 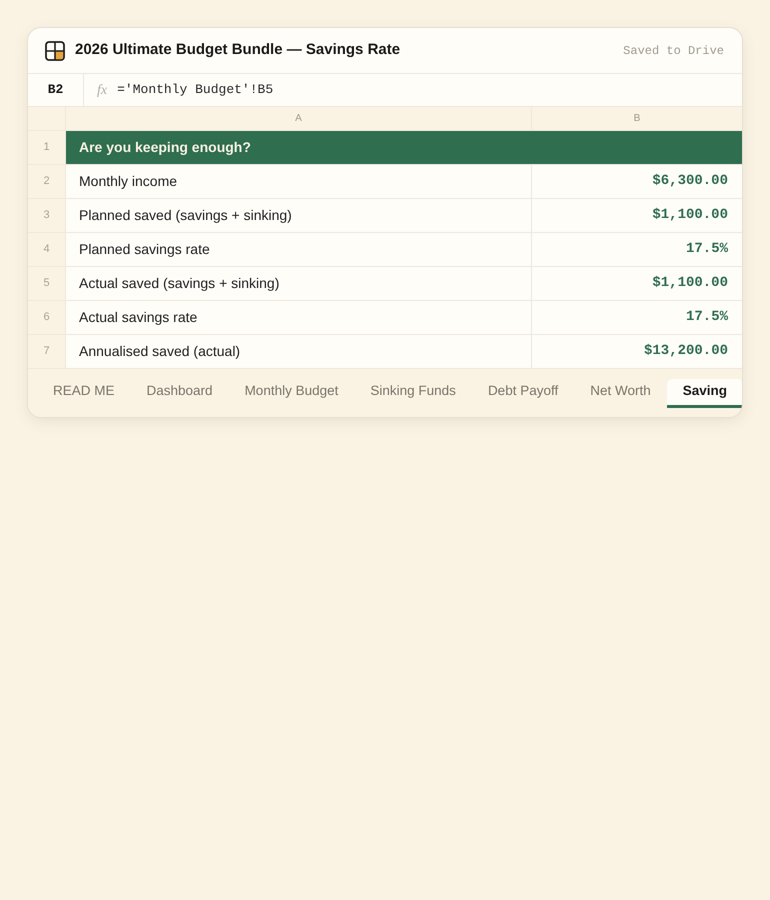 I want to click on grid-icon, so click(x=55, y=50).